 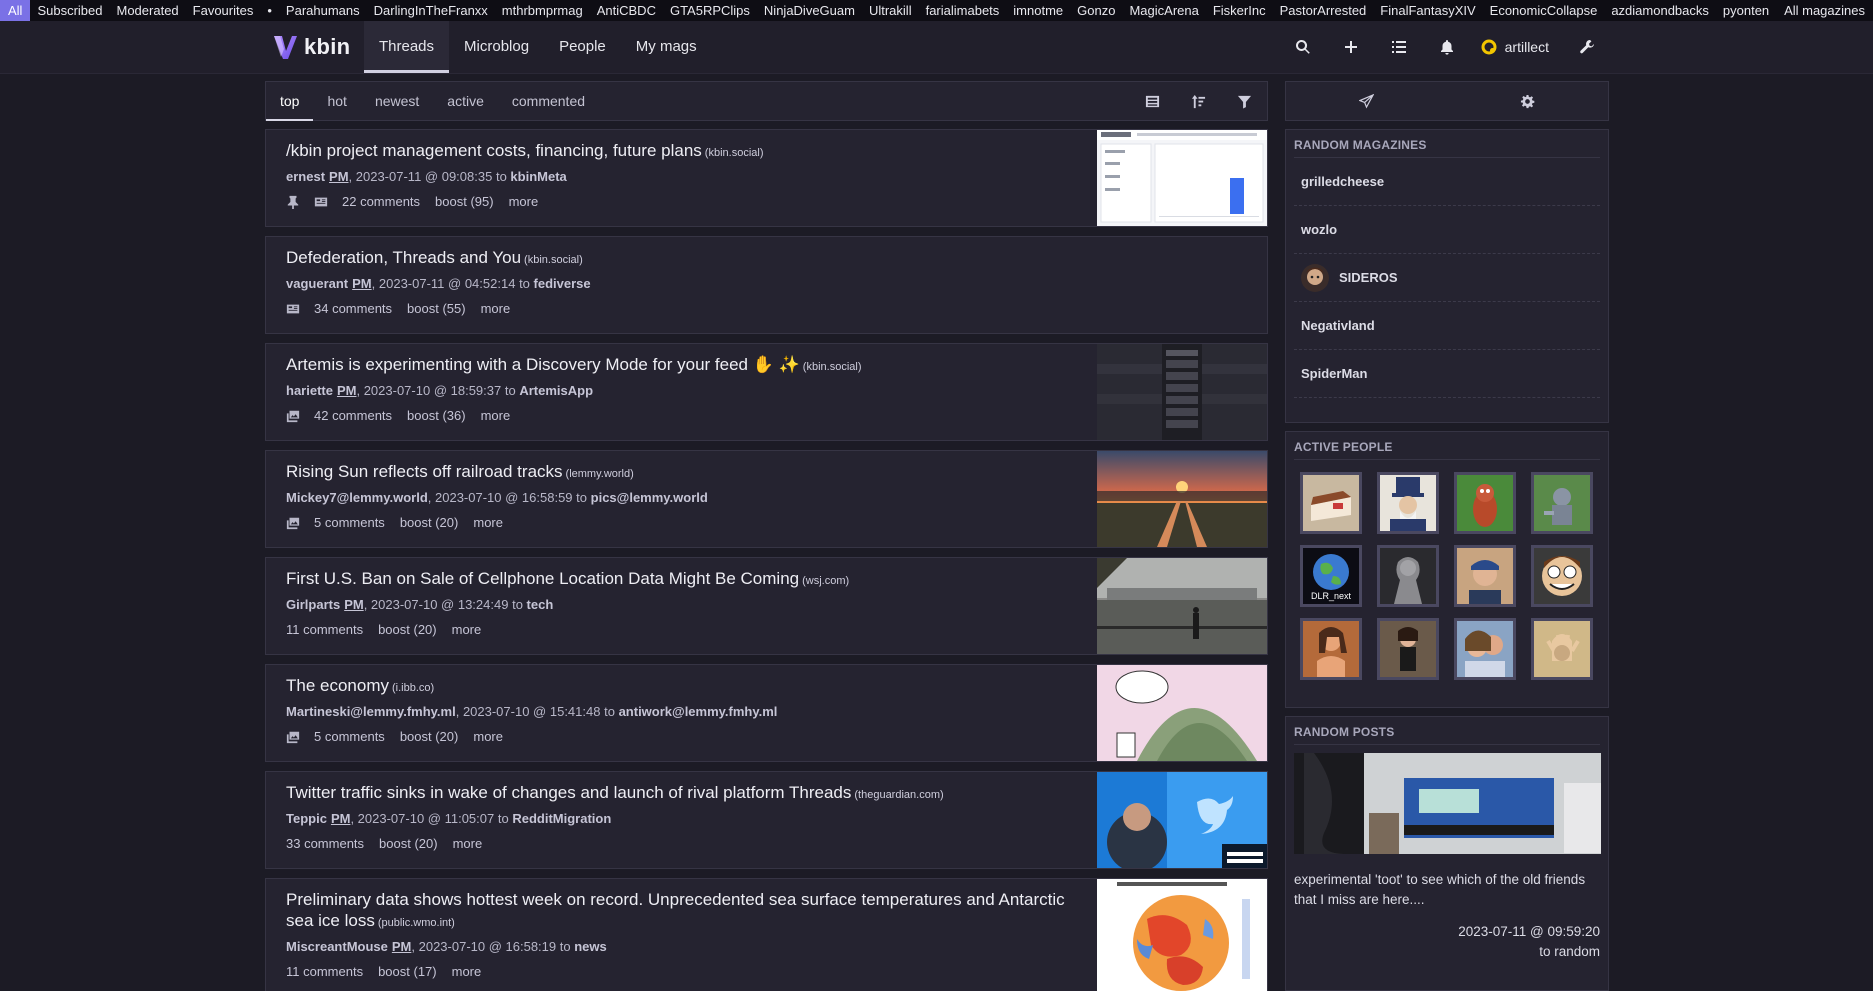 I want to click on filter-button, so click(x=1244, y=101).